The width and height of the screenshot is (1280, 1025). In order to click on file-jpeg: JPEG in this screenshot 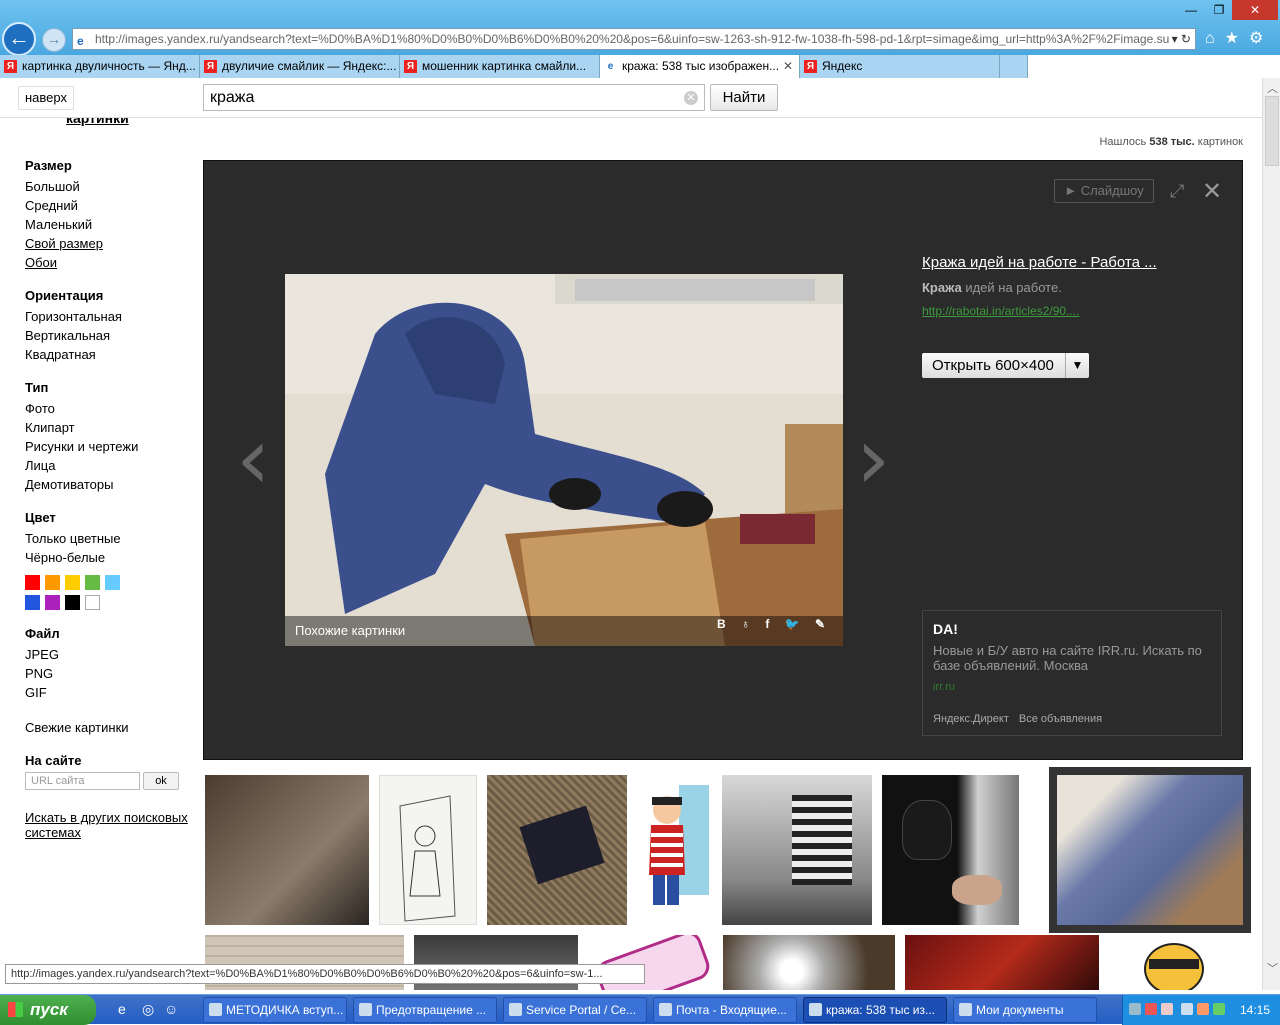, I will do `click(112, 654)`.